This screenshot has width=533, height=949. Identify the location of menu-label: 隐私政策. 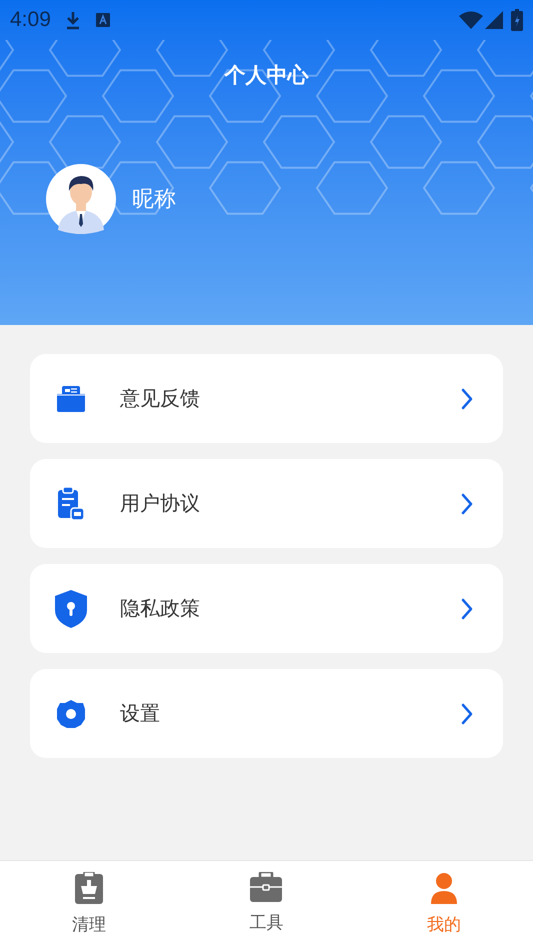
(160, 609).